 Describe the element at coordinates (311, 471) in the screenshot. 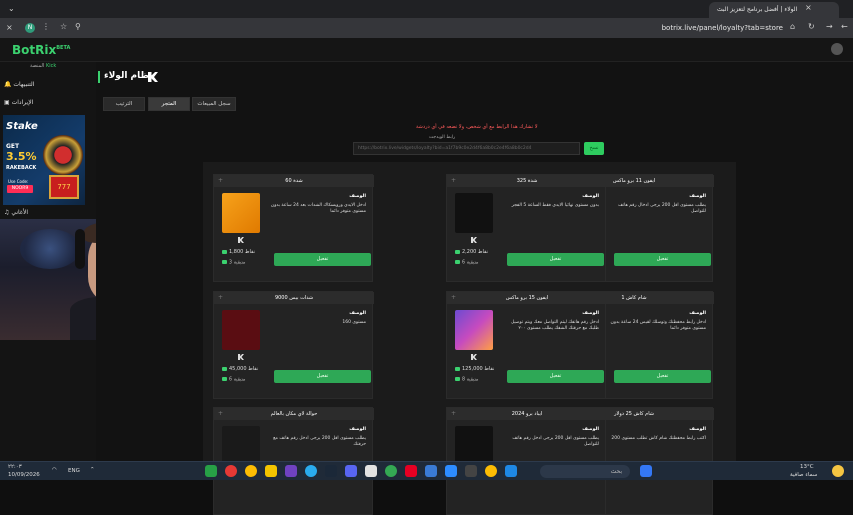

I see `telegram-icon` at that location.